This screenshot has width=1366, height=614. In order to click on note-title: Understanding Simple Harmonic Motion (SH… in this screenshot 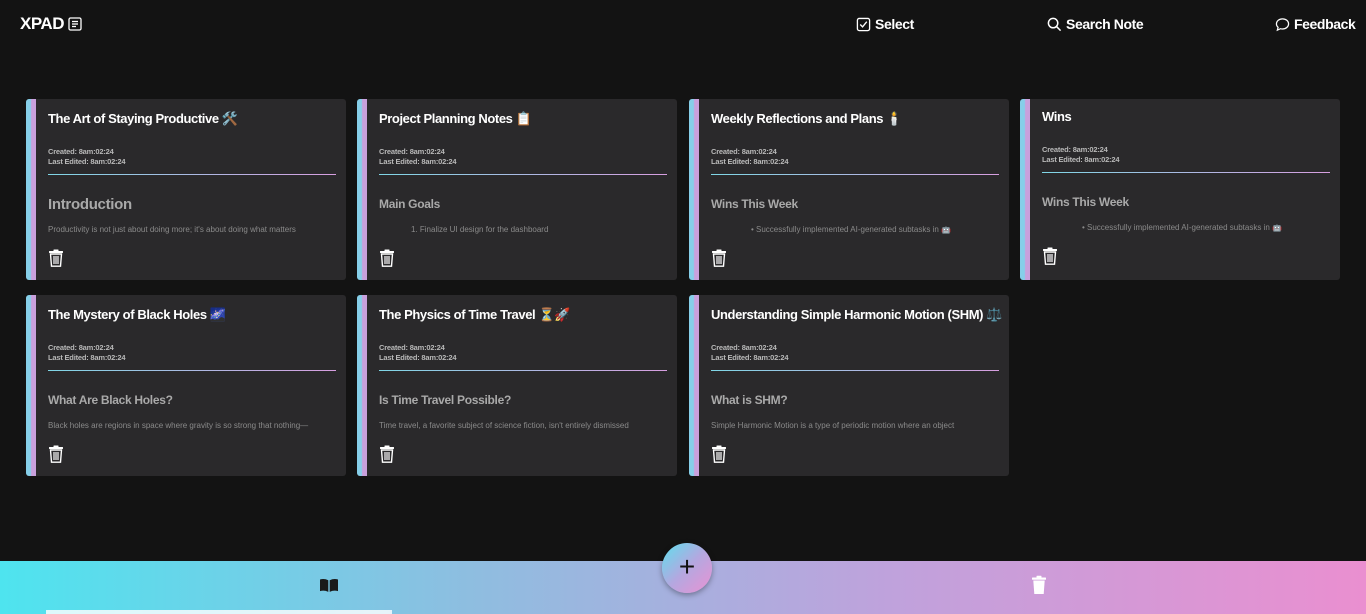, I will do `click(857, 314)`.